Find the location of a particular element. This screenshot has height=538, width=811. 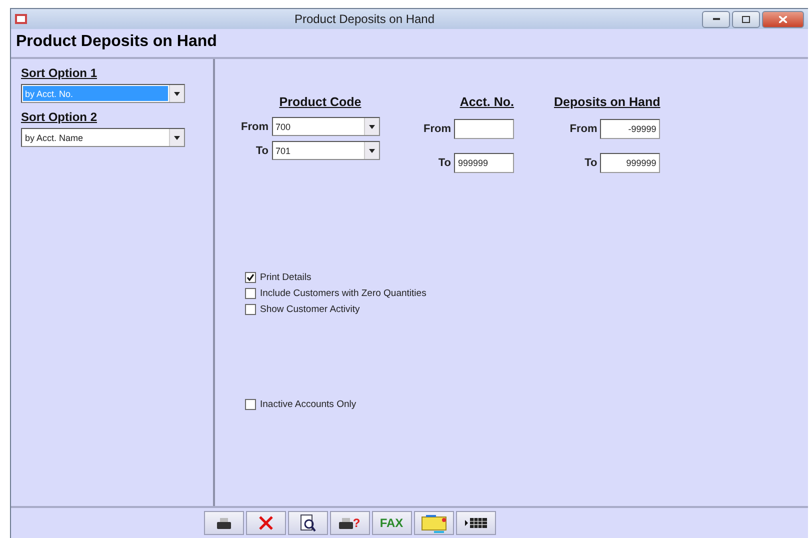

code-dropdown: 700 is located at coordinates (326, 126).